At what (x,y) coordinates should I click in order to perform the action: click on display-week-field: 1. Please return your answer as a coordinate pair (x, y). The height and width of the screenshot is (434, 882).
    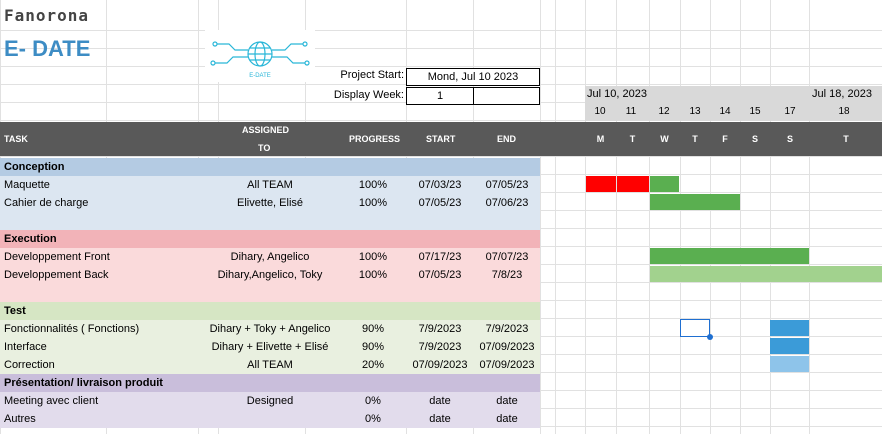
    Looking at the image, I should click on (440, 96).